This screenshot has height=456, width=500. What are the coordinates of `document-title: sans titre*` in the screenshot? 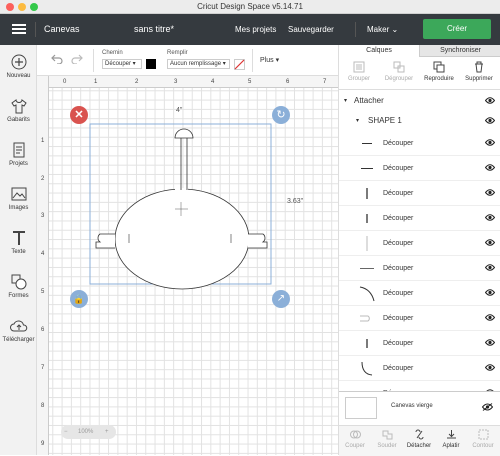 It's located at (154, 29).